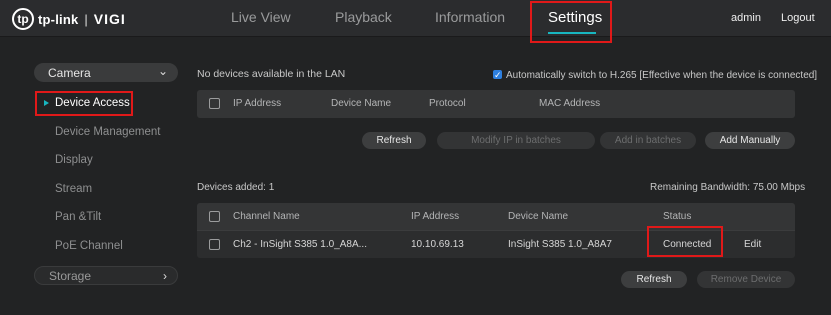  I want to click on modify-ip-batches-button: Modify IP in batches, so click(516, 140).